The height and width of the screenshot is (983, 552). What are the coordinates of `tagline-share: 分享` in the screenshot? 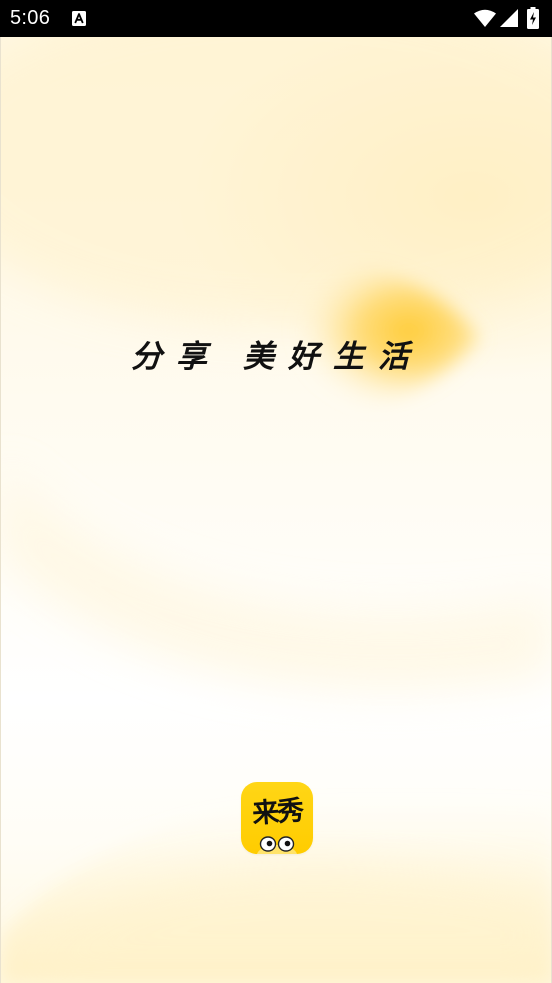 It's located at (176, 357).